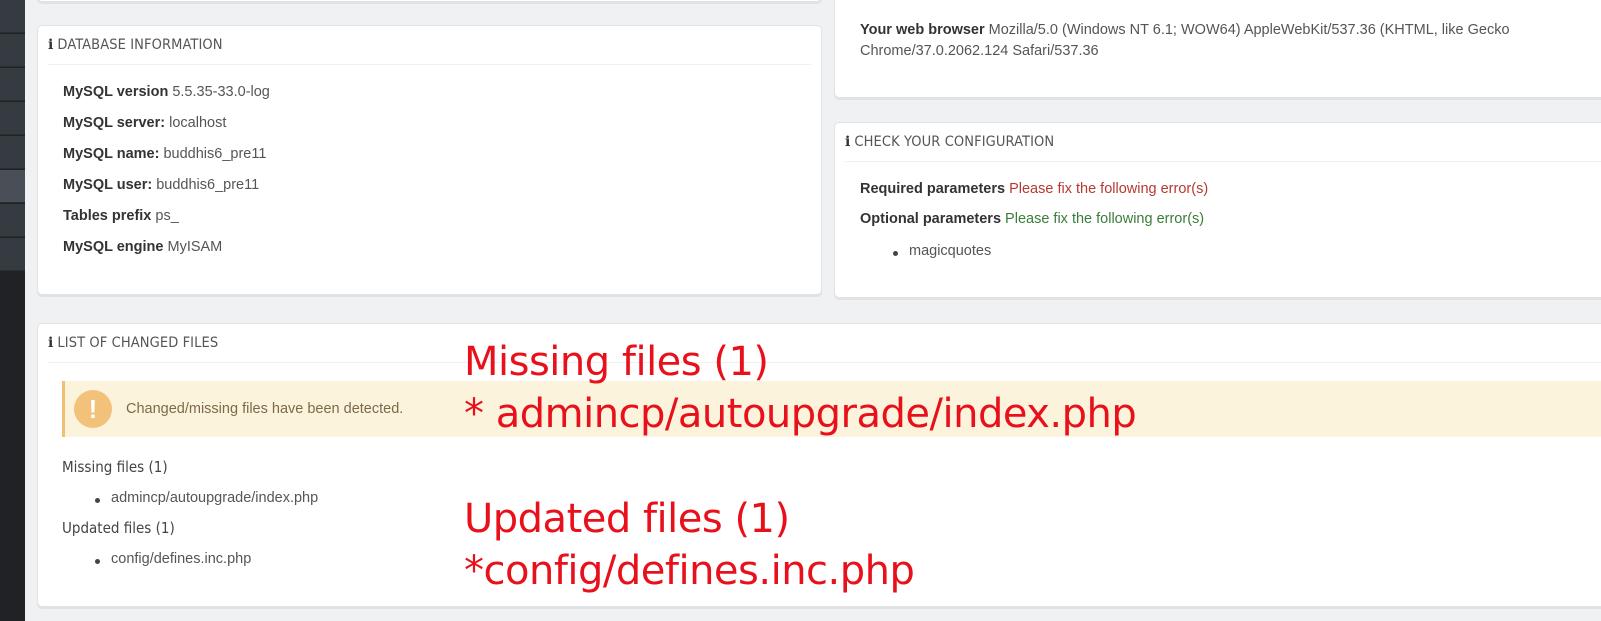  Describe the element at coordinates (115, 467) in the screenshot. I see `missing-files-heading: Missing files (1)` at that location.